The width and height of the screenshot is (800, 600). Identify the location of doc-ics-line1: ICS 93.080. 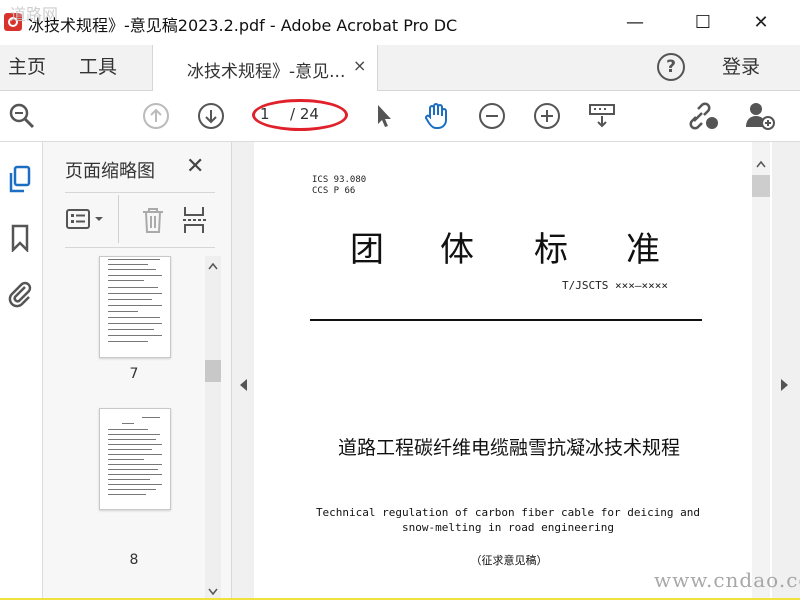
(339, 180).